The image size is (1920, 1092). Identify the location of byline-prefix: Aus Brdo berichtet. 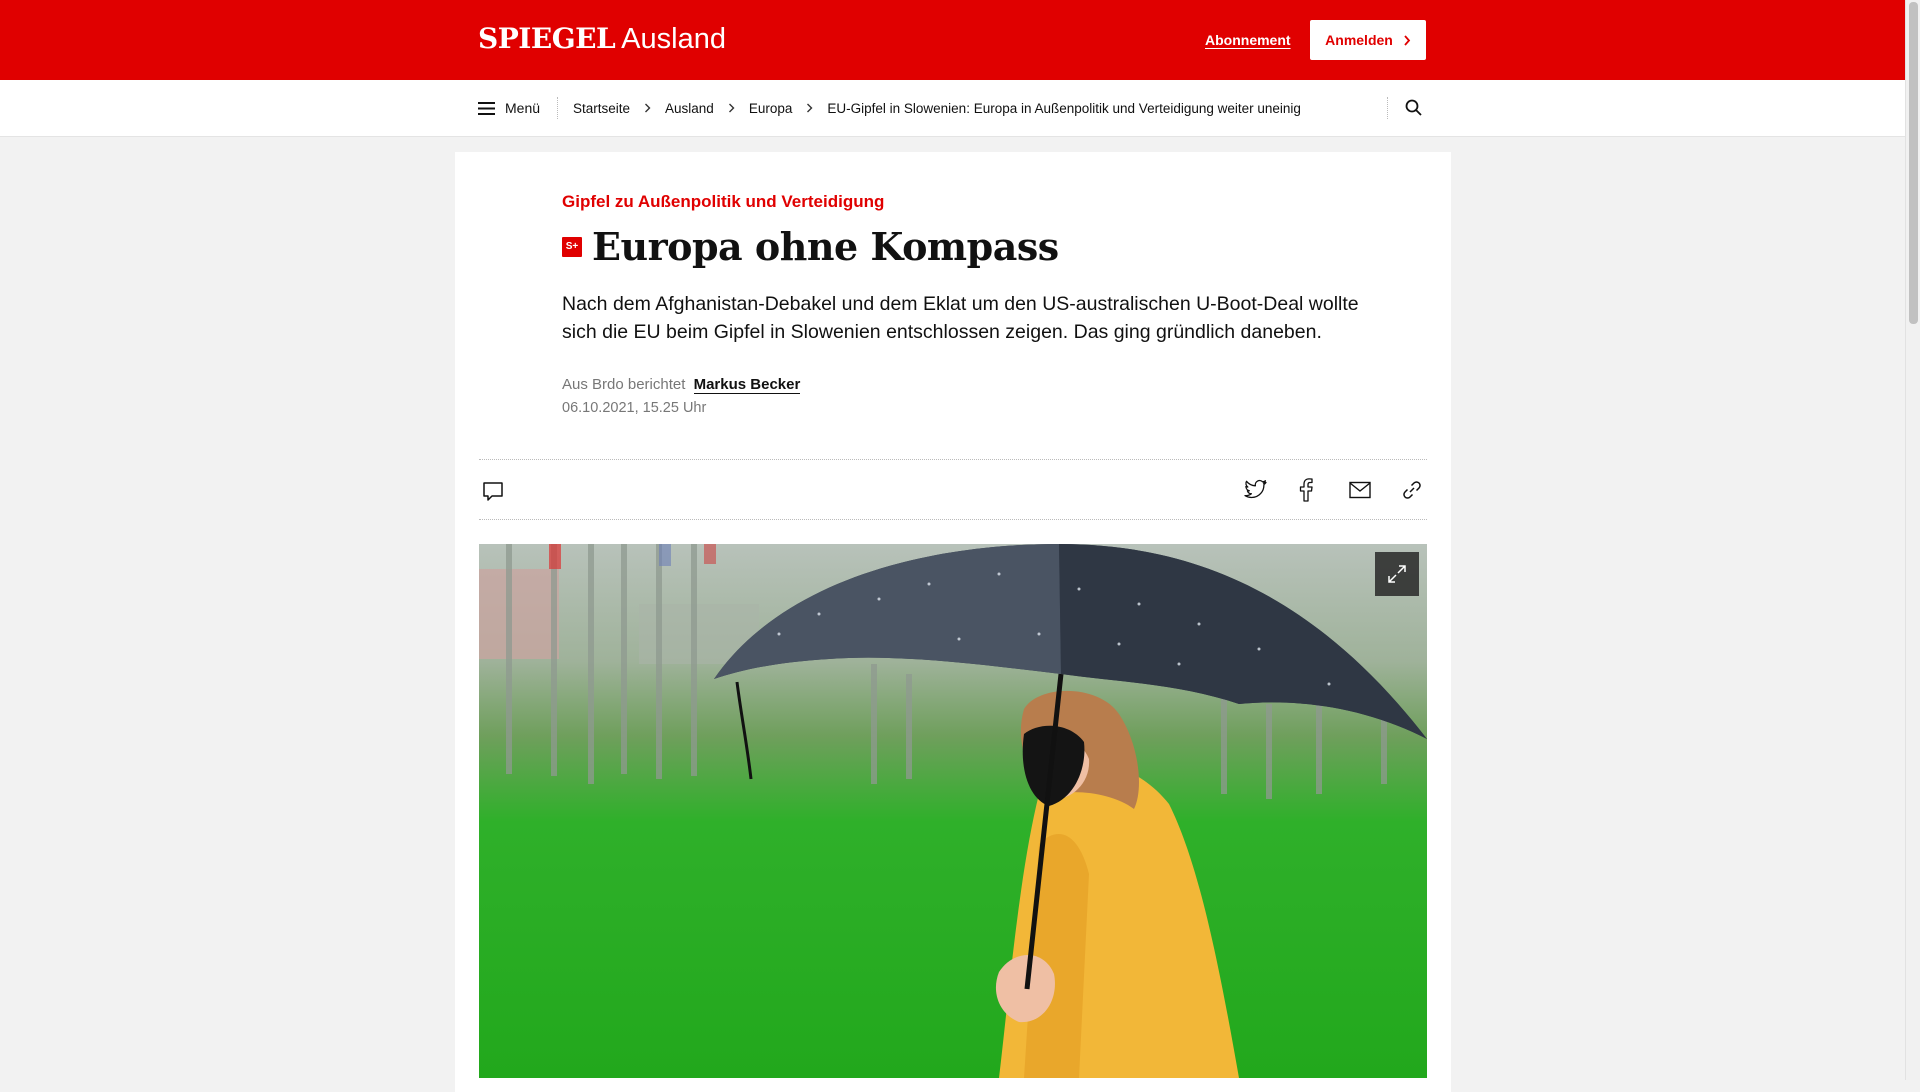
(624, 384).